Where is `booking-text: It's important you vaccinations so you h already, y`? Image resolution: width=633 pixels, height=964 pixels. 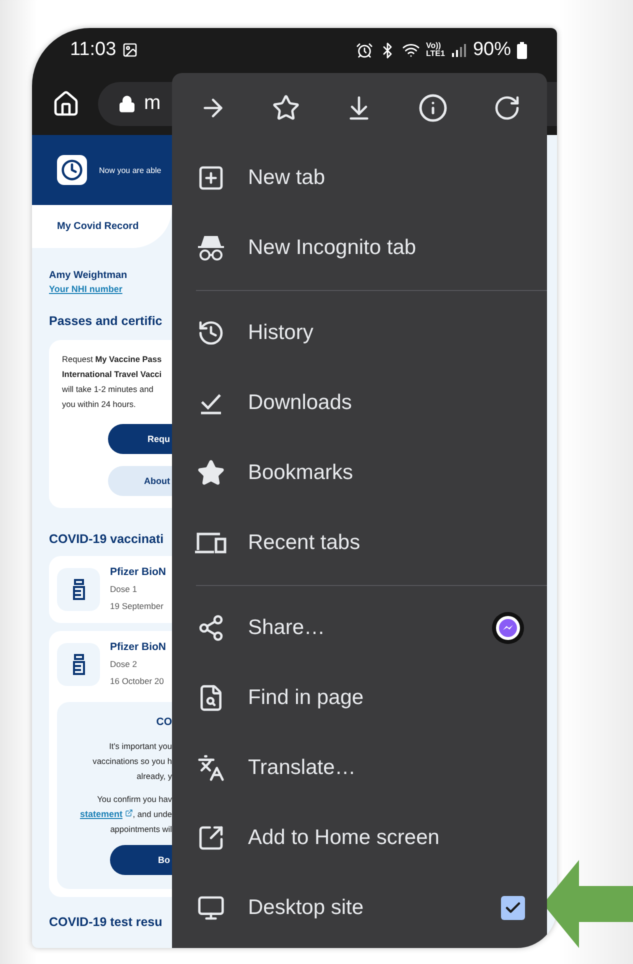
booking-text: It's important you vaccinations so you h already, y is located at coordinates (132, 761).